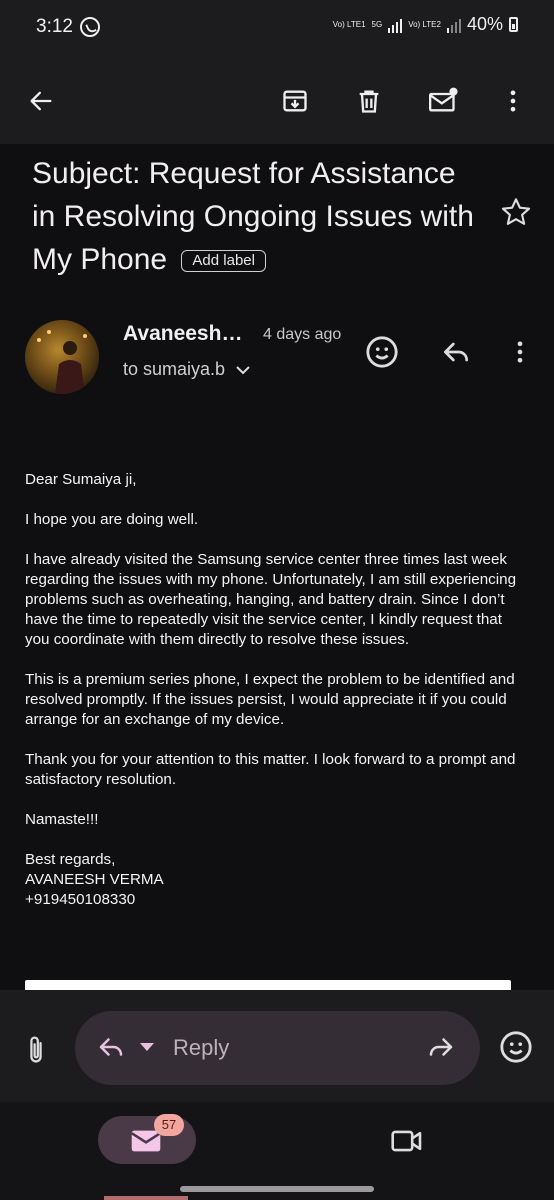  What do you see at coordinates (277, 1189) in the screenshot?
I see `gesture-bar` at bounding box center [277, 1189].